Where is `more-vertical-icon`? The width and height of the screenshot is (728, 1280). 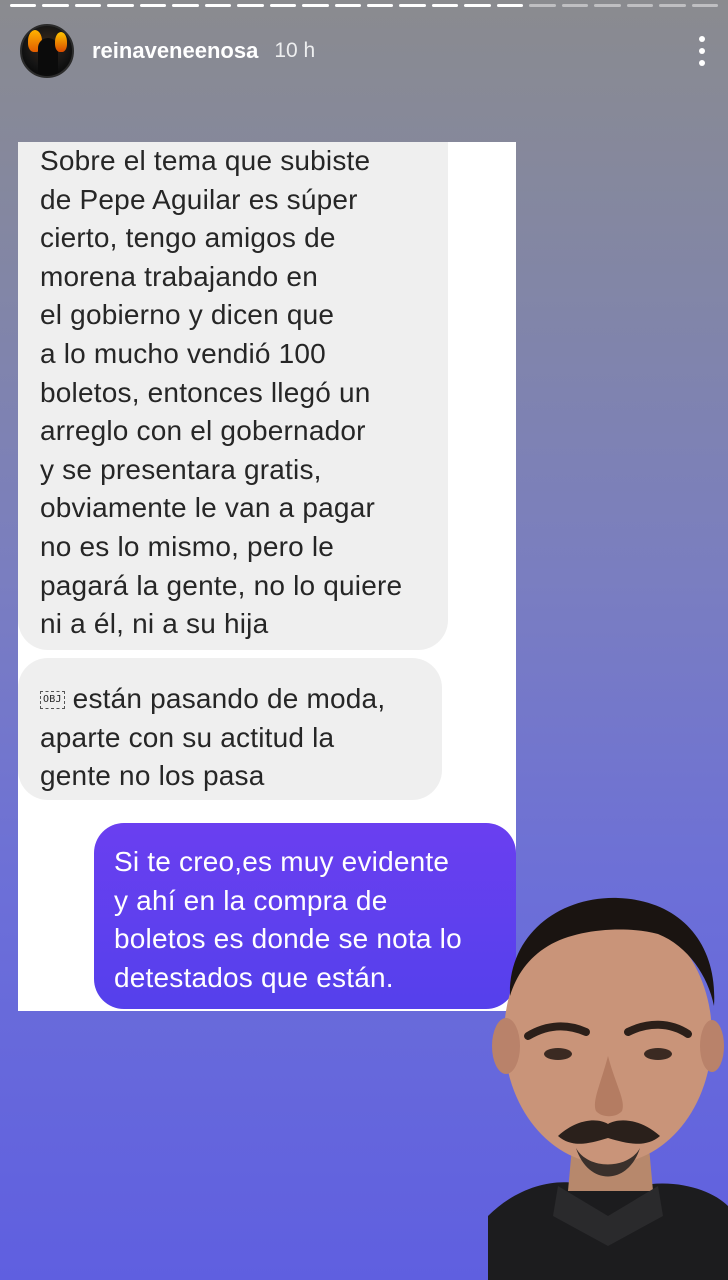
more-vertical-icon is located at coordinates (702, 51).